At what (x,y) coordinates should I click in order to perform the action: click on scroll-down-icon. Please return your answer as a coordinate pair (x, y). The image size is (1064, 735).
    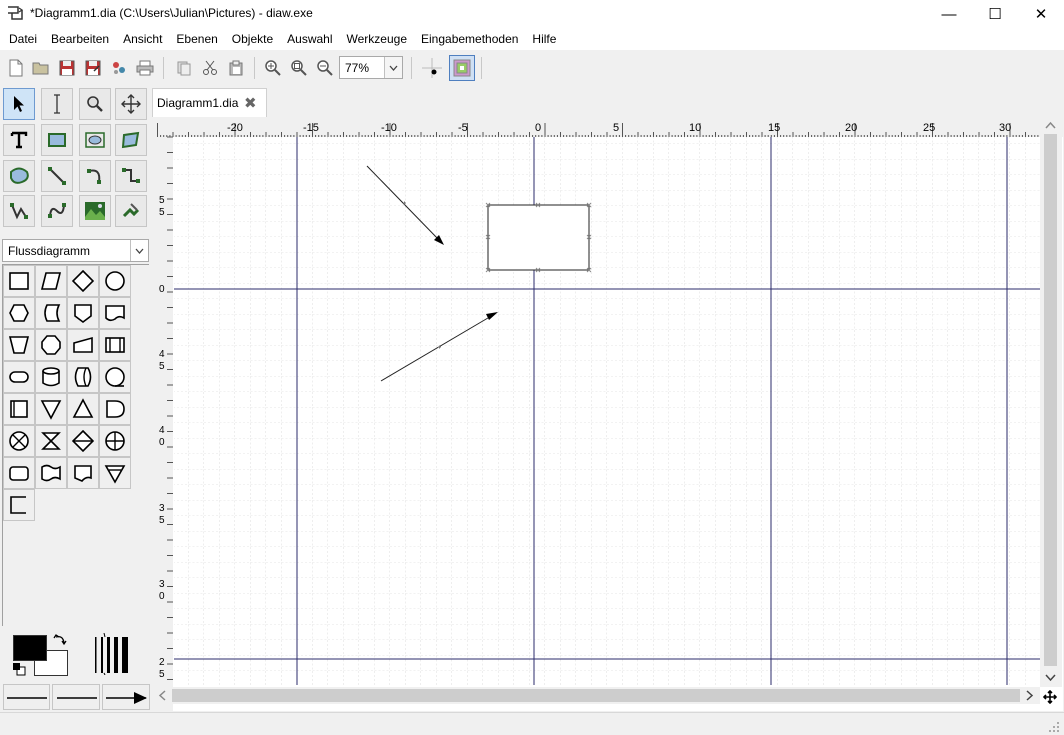
    Looking at the image, I should click on (1050, 677).